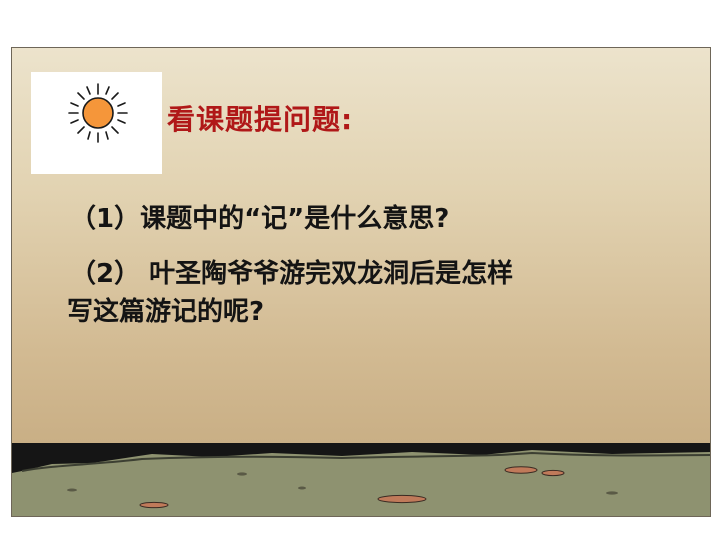 The height and width of the screenshot is (540, 720). What do you see at coordinates (260, 219) in the screenshot?
I see `question-1: （1）课题中的“记”是什么意思?` at bounding box center [260, 219].